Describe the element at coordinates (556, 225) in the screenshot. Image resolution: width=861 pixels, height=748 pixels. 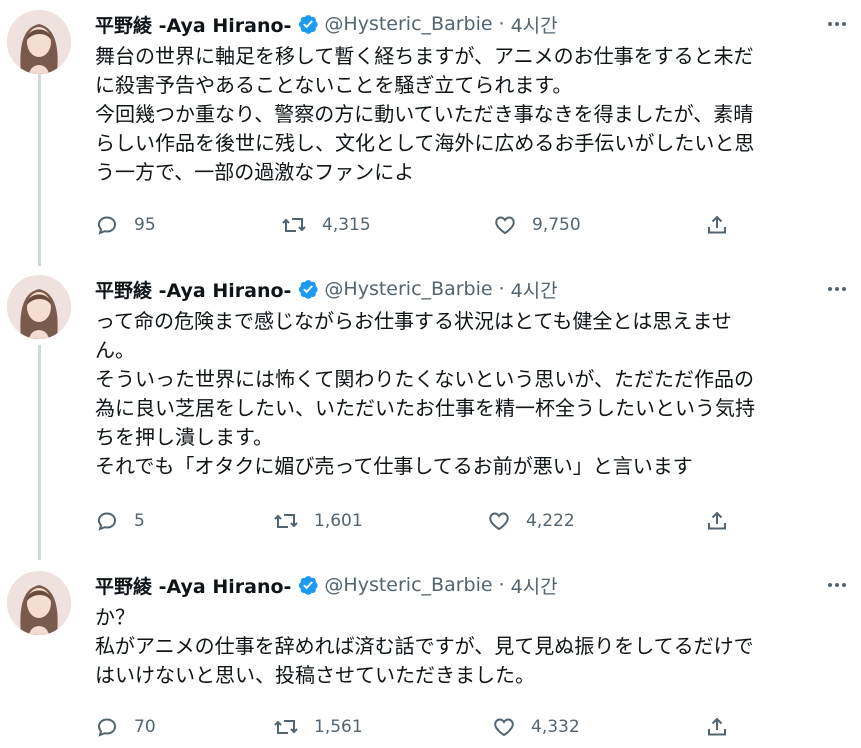
I see `like-count: 9,750` at that location.